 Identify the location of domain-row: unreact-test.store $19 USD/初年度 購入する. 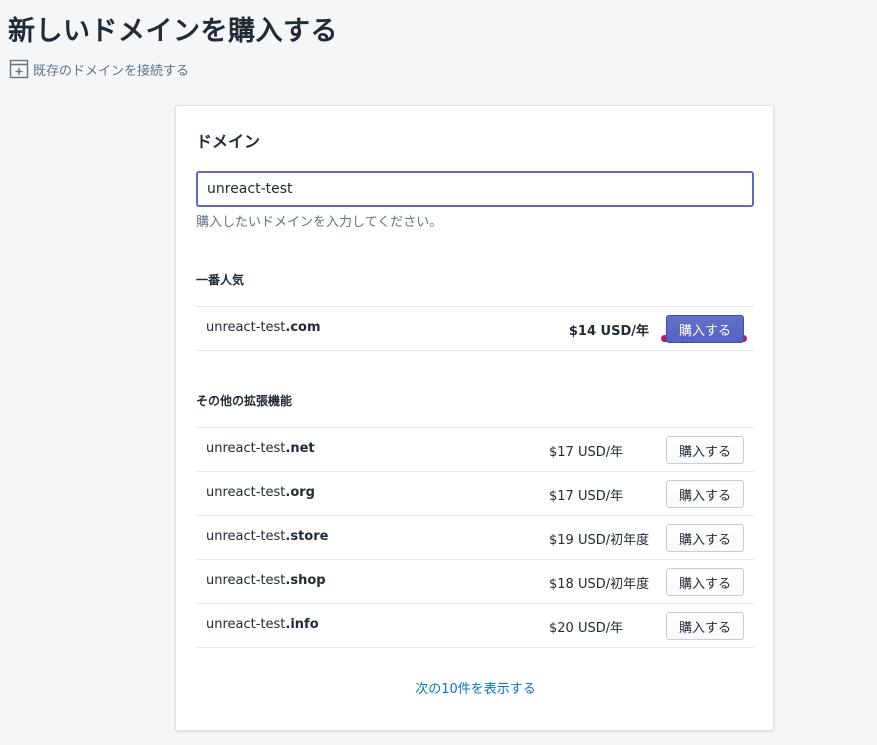
(475, 537).